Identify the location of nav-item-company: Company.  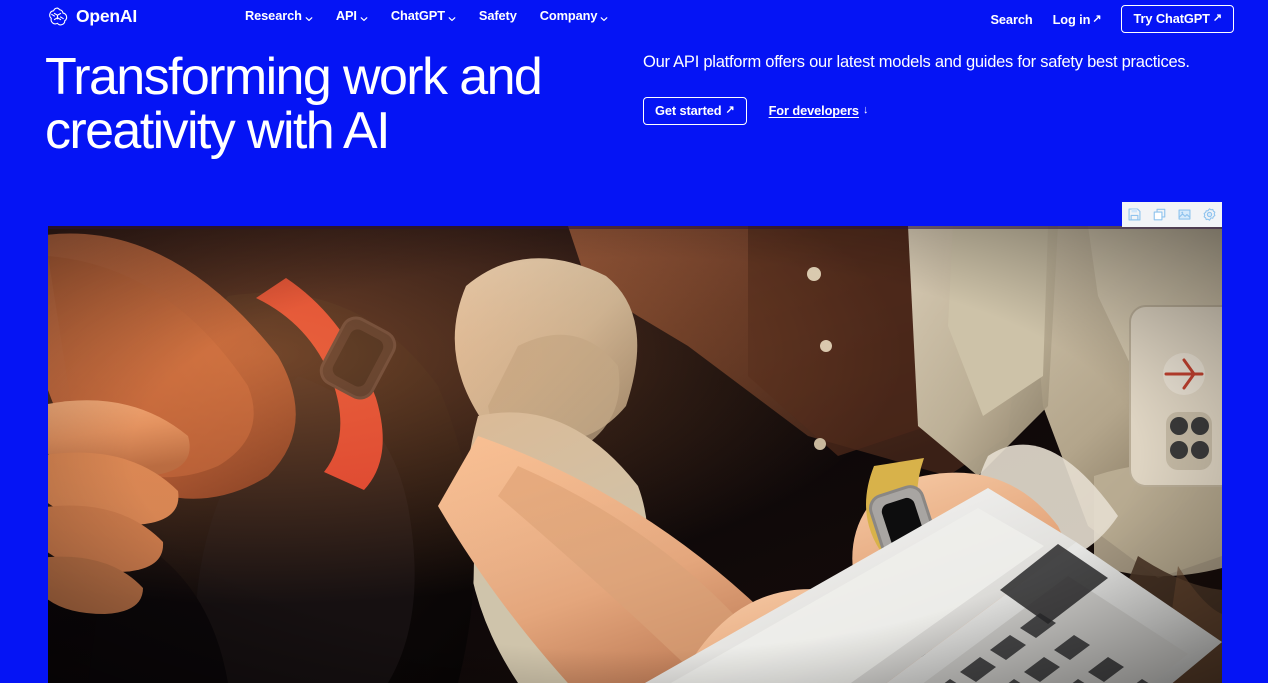
(574, 15).